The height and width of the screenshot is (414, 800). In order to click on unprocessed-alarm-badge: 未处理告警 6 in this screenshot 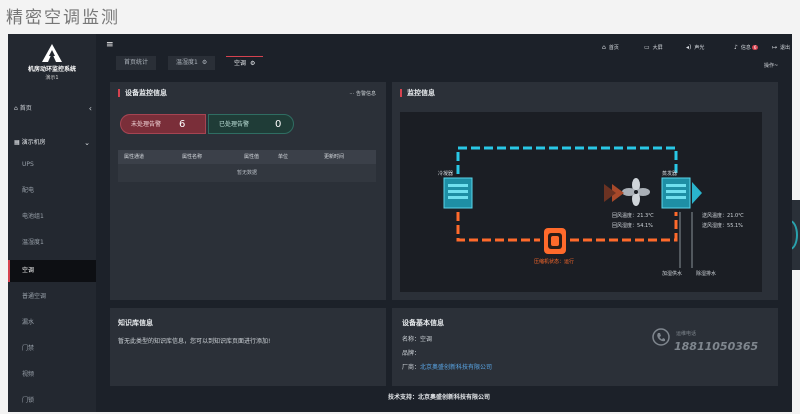, I will do `click(163, 124)`.